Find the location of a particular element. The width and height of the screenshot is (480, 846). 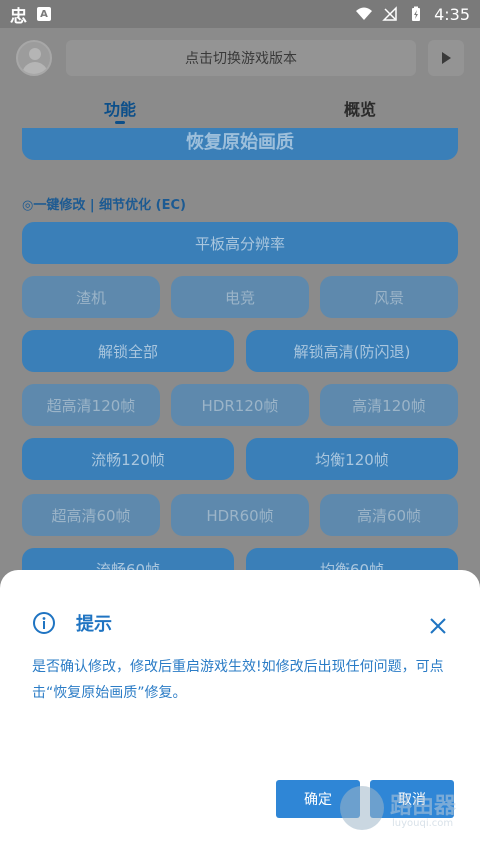

hdr-120-button: HDR120帧 is located at coordinates (240, 405).